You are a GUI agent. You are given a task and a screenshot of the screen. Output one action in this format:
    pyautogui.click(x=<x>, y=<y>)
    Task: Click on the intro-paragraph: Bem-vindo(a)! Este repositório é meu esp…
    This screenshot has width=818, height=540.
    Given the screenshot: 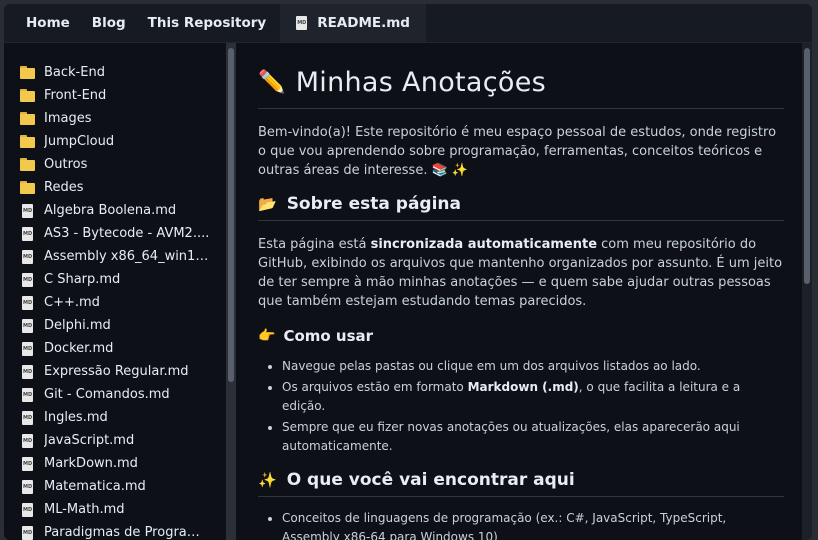 What is the action you would take?
    pyautogui.click(x=517, y=151)
    